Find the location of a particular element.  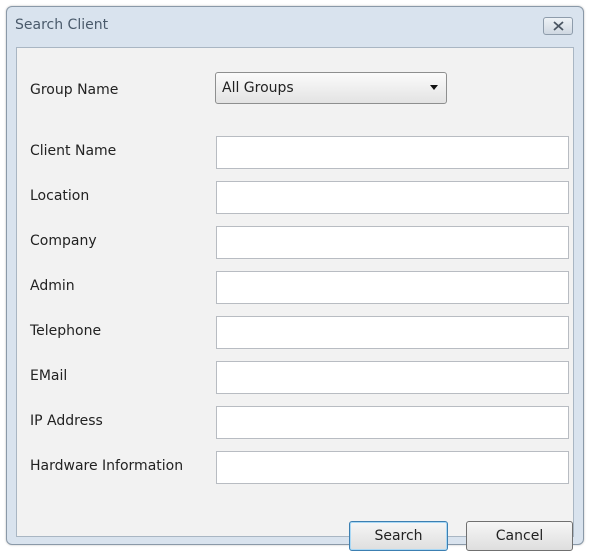

client-name-label: Client Name is located at coordinates (73, 151).